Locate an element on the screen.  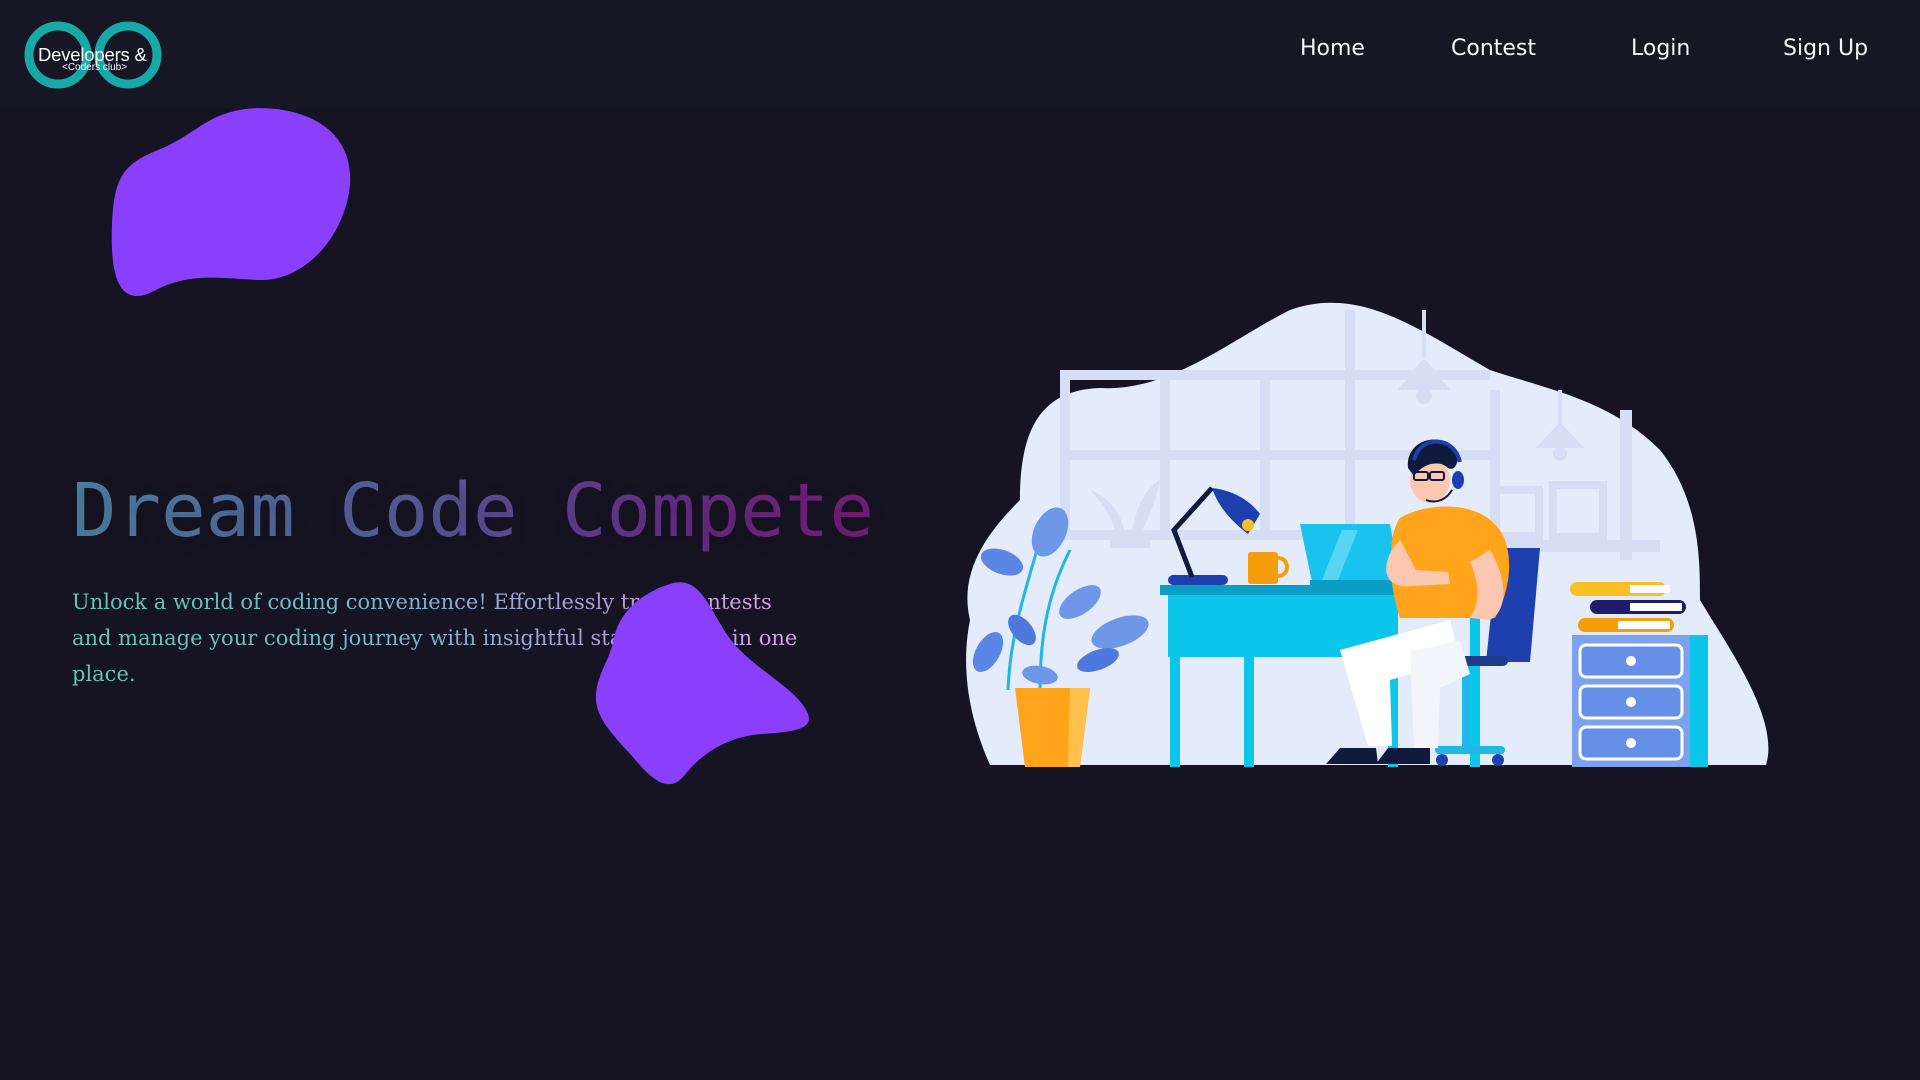
decorative-blob-top is located at coordinates (231, 202).